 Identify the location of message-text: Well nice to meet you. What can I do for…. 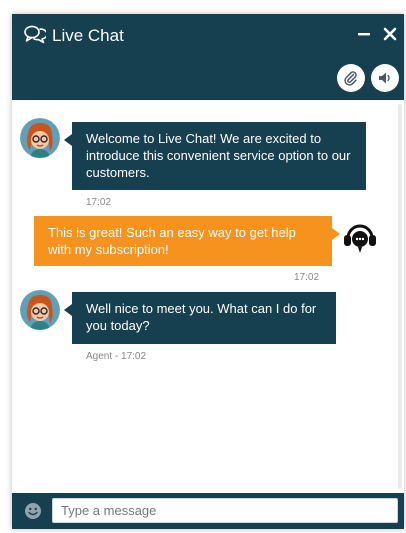
(201, 317).